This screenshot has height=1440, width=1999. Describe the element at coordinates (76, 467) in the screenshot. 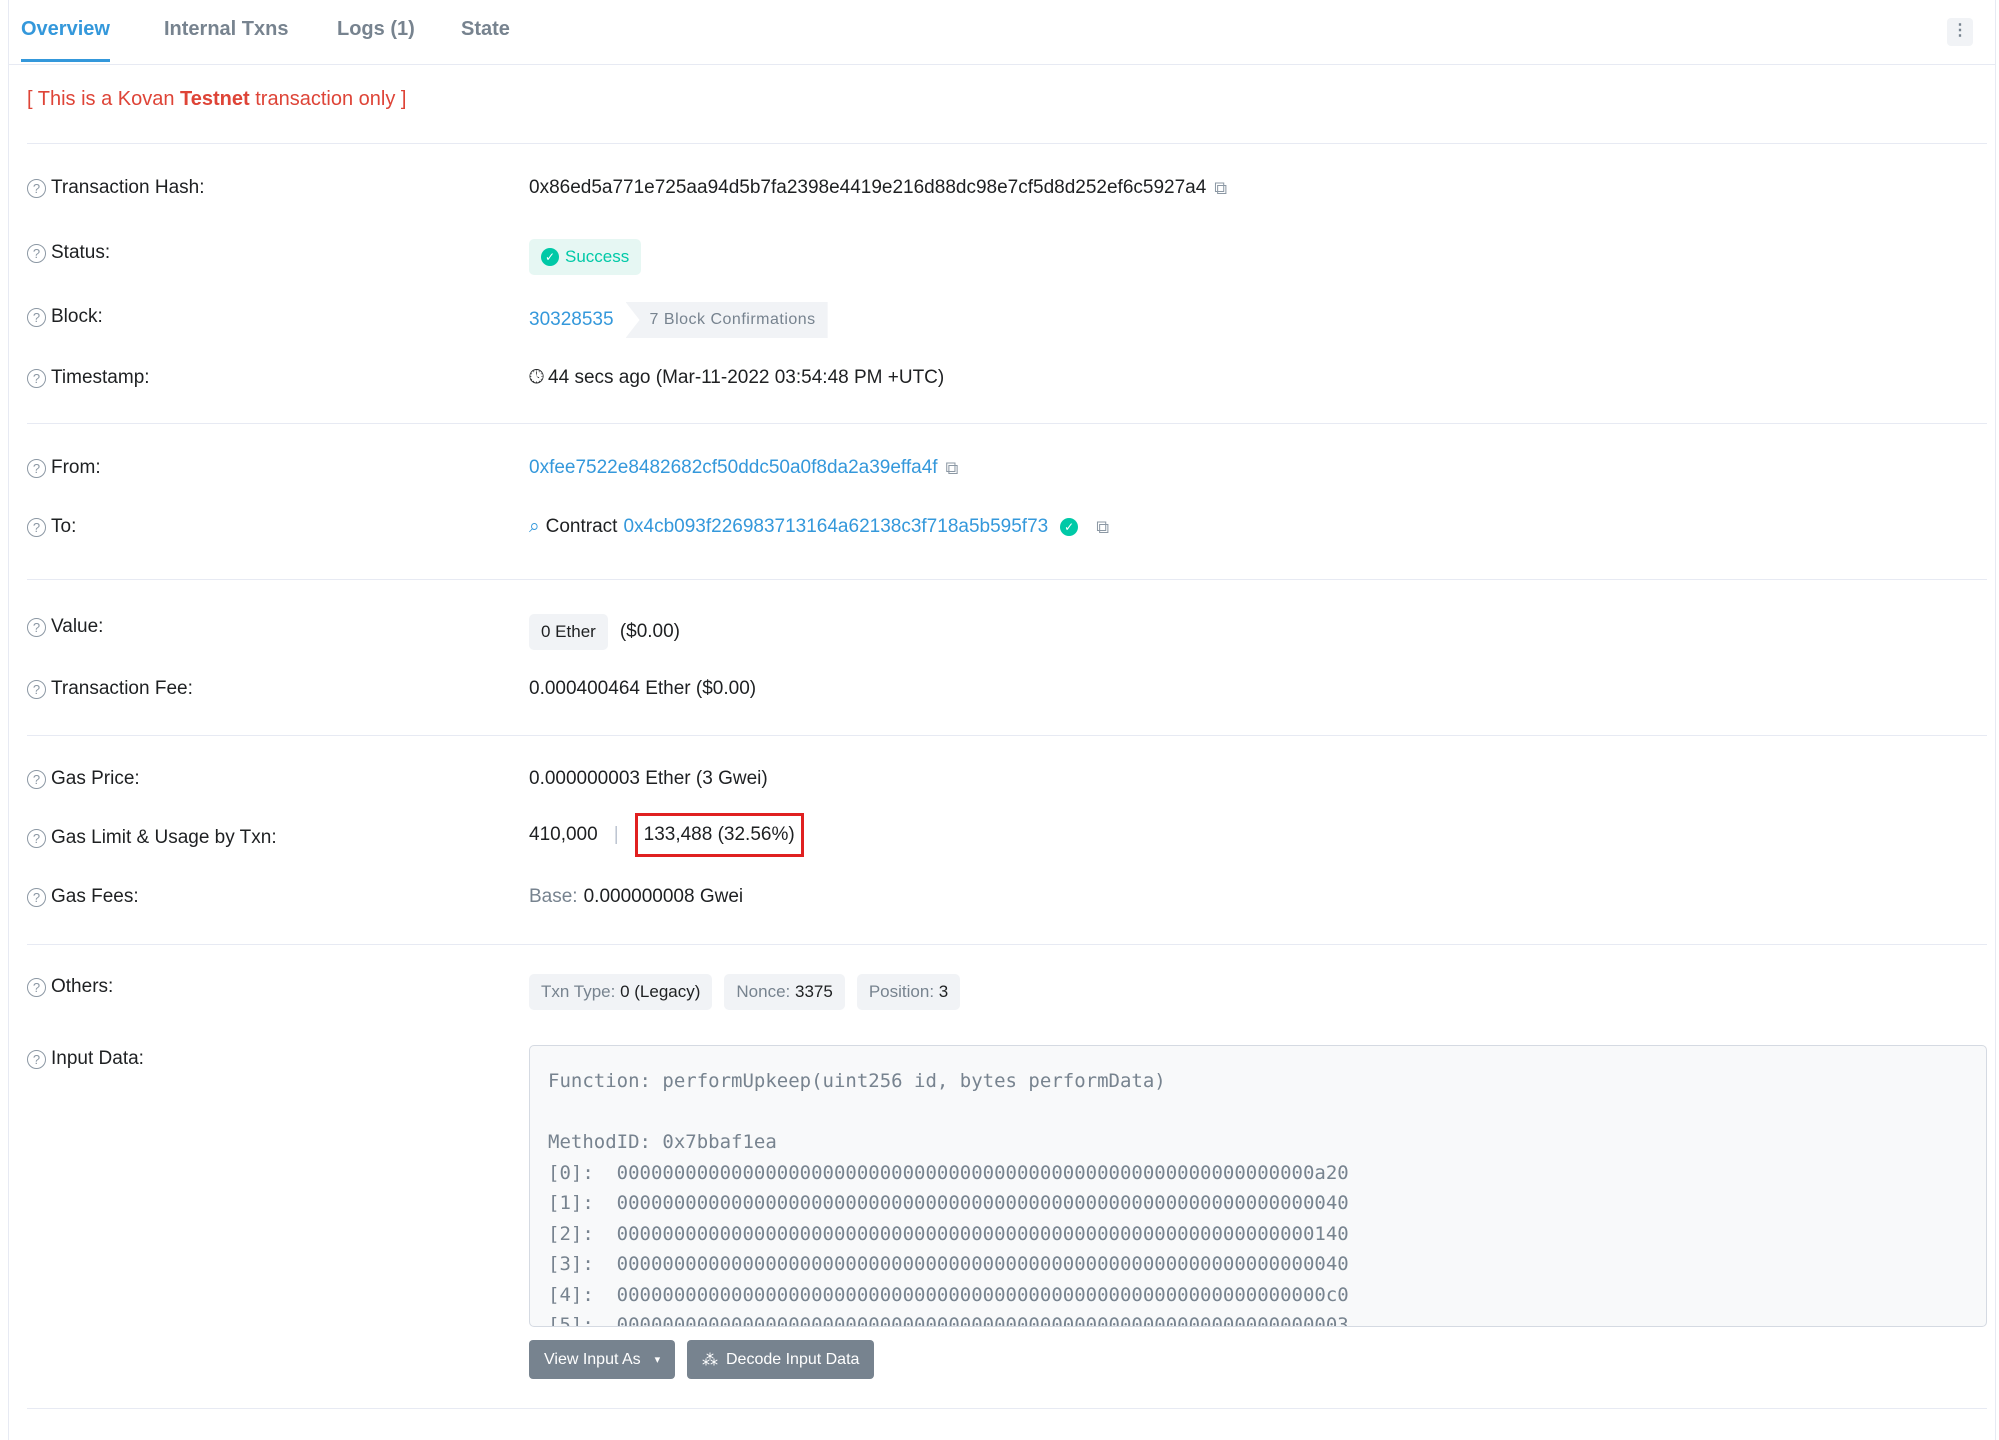

I see `label: From:` at that location.